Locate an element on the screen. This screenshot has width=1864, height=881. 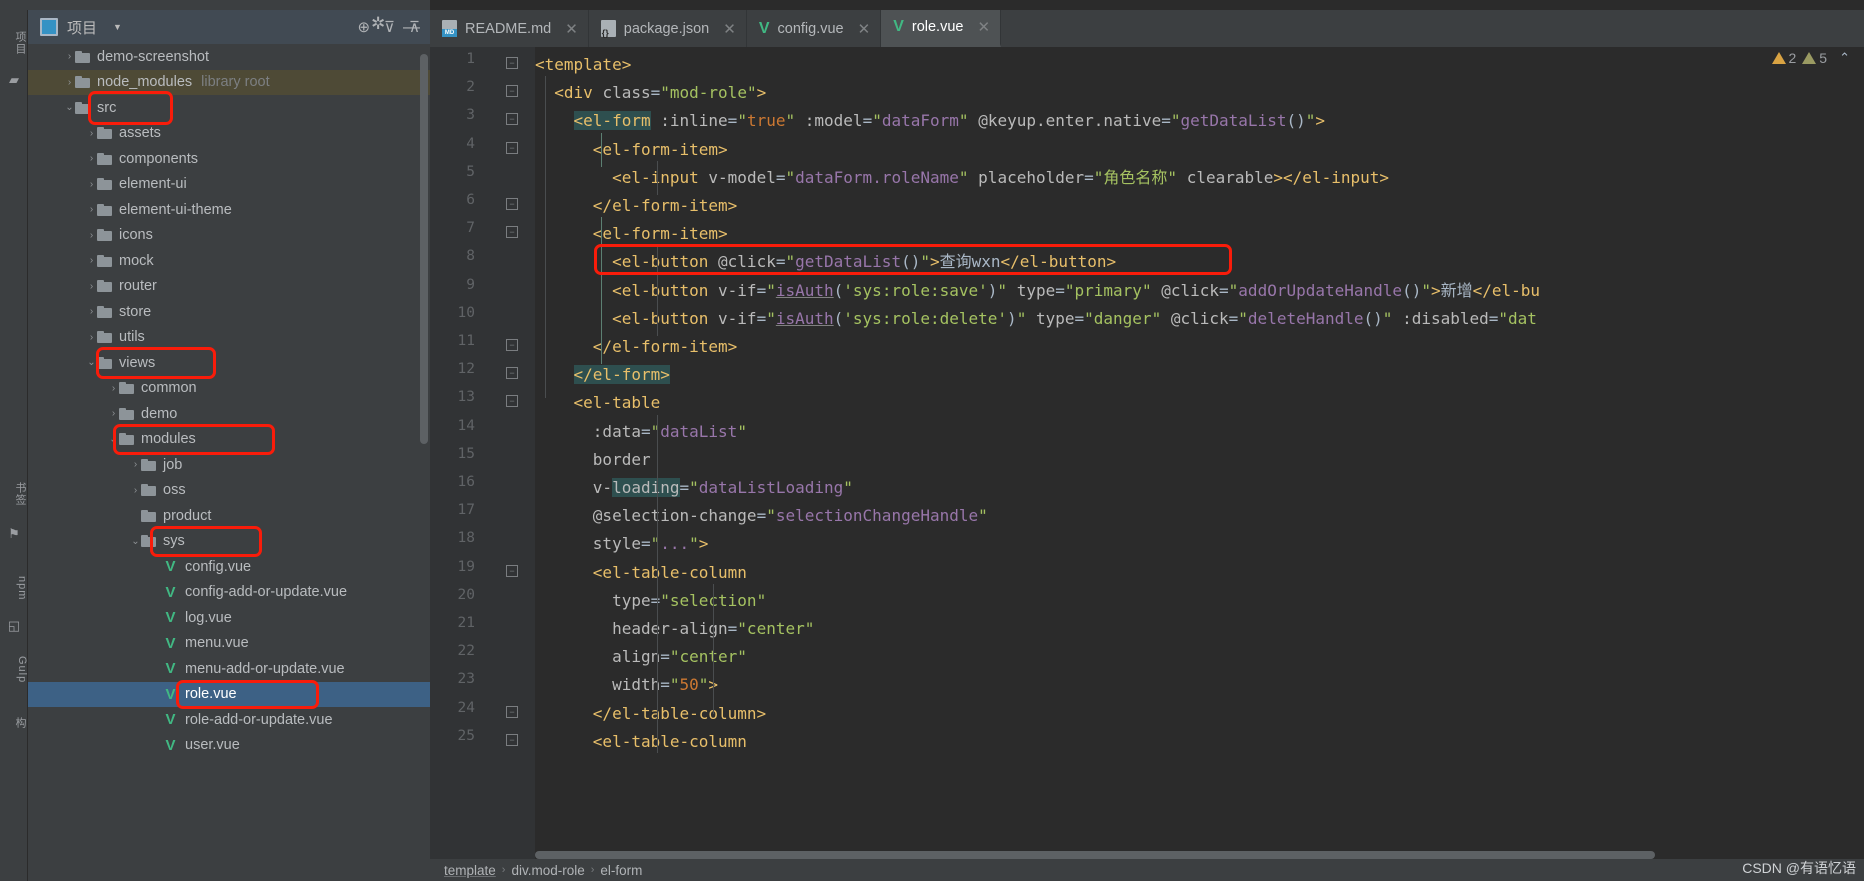
tab-package-json: package.json ✕ is located at coordinates (668, 28).